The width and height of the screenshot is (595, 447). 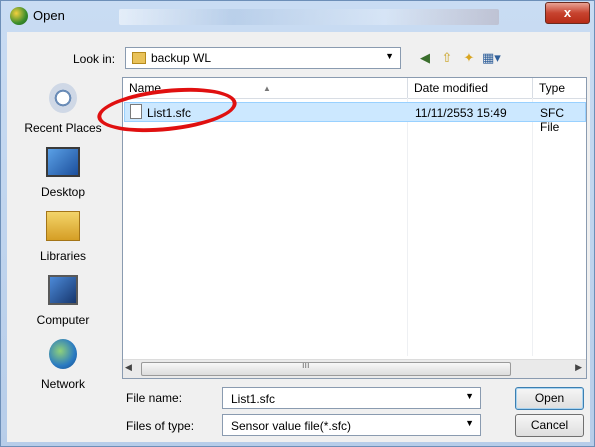 I want to click on file-type-value: Sensor value file(*.sfc), so click(x=291, y=426).